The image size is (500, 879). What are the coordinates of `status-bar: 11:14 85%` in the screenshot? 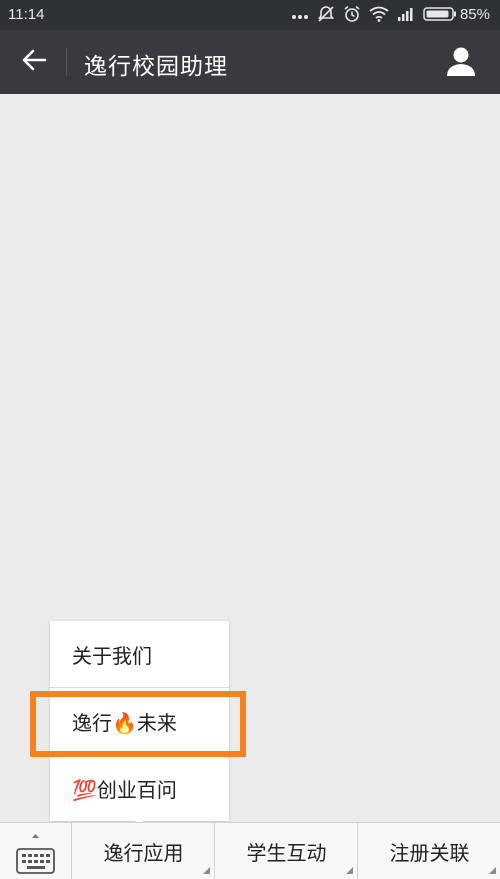 It's located at (250, 15).